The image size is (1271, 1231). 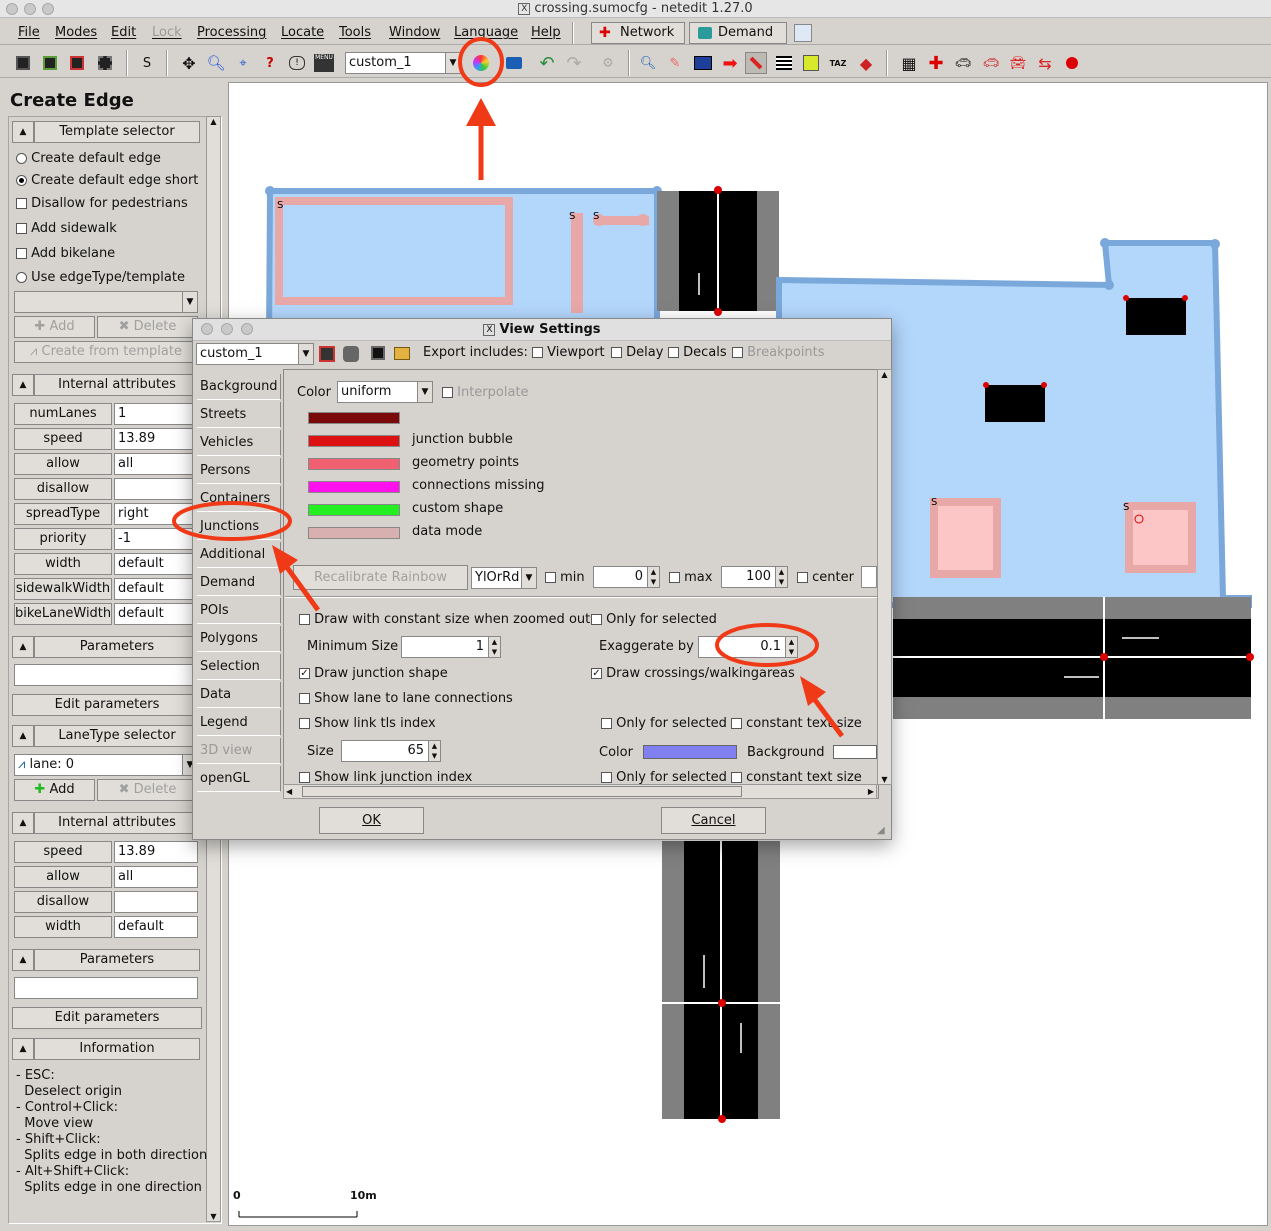 I want to click on export-scheme-icon, so click(x=378, y=353).